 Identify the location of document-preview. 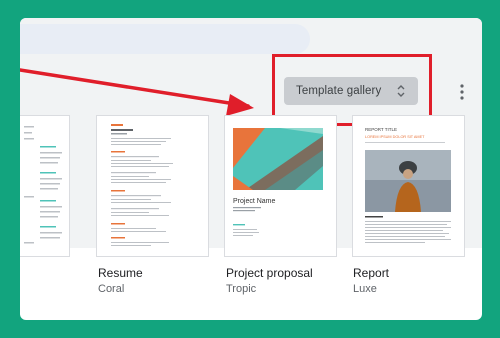
(43, 185).